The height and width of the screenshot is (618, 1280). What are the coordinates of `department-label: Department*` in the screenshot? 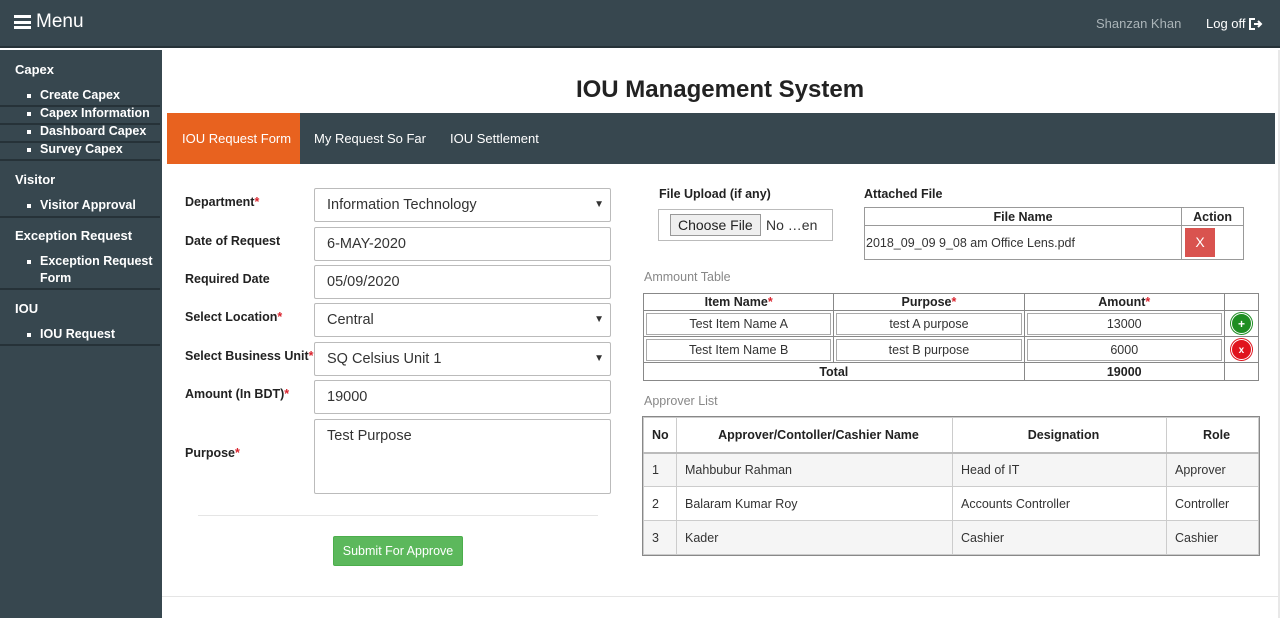 It's located at (222, 202).